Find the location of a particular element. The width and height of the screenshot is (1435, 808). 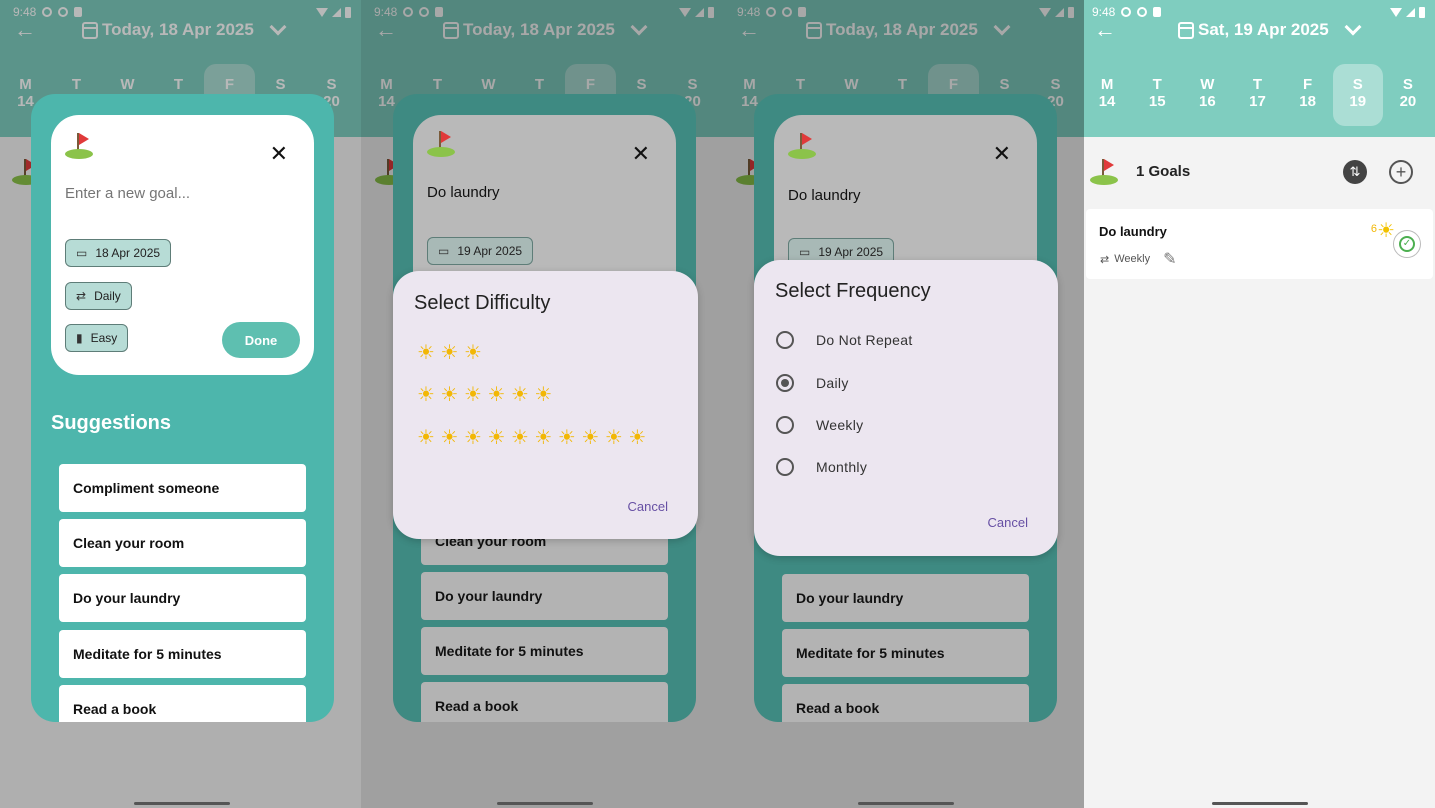

day-letter: M is located at coordinates (1107, 84).